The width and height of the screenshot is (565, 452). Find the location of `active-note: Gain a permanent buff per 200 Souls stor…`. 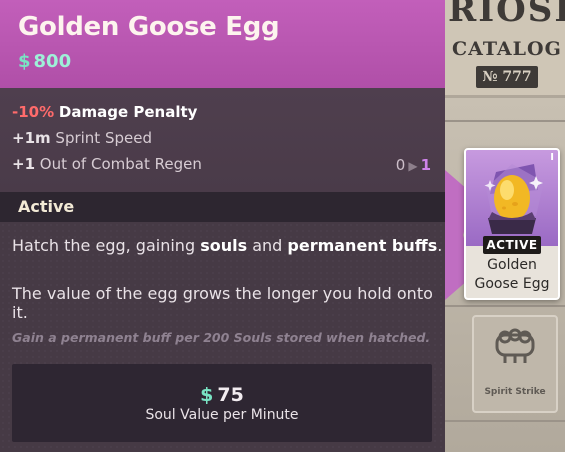

active-note: Gain a permanent buff per 200 Souls stor… is located at coordinates (221, 337).